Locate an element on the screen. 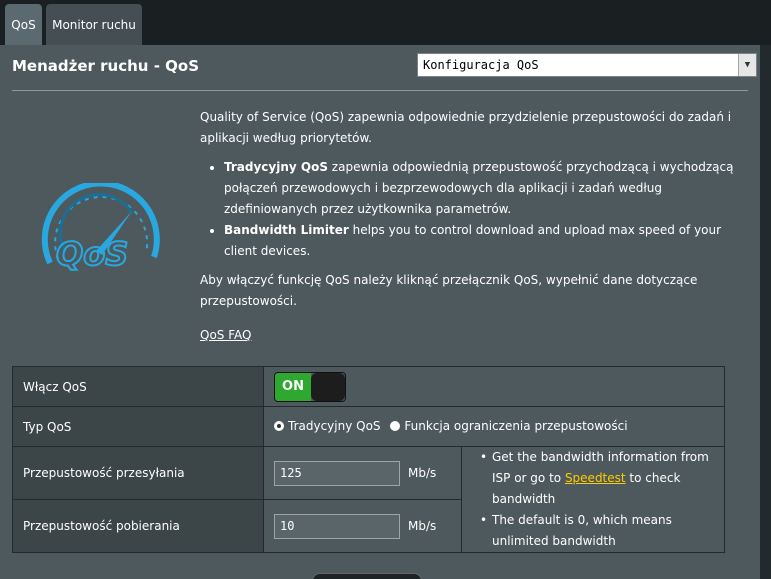 The height and width of the screenshot is (579, 771). page-title: Menadżer ruchu - QoS is located at coordinates (106, 66).